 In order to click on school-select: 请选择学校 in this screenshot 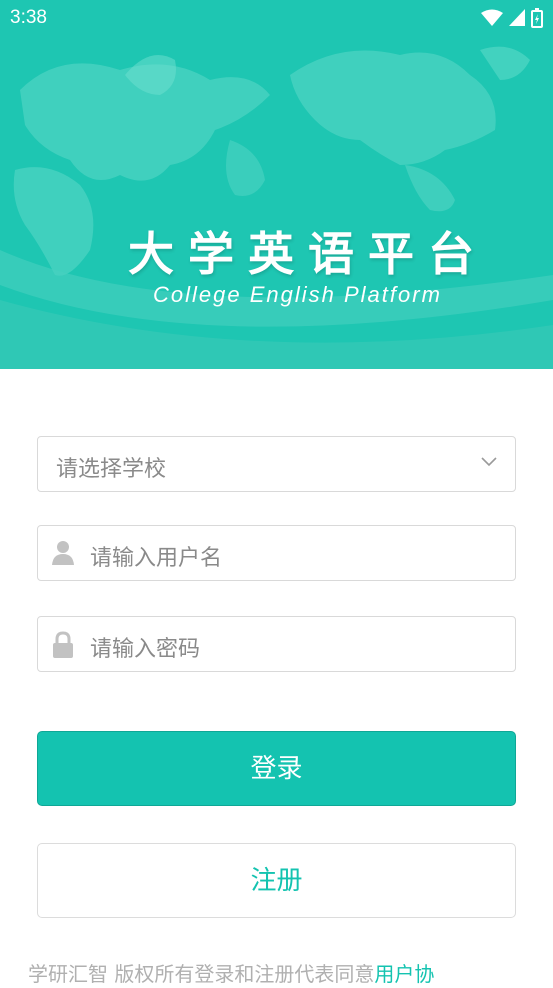, I will do `click(276, 464)`.